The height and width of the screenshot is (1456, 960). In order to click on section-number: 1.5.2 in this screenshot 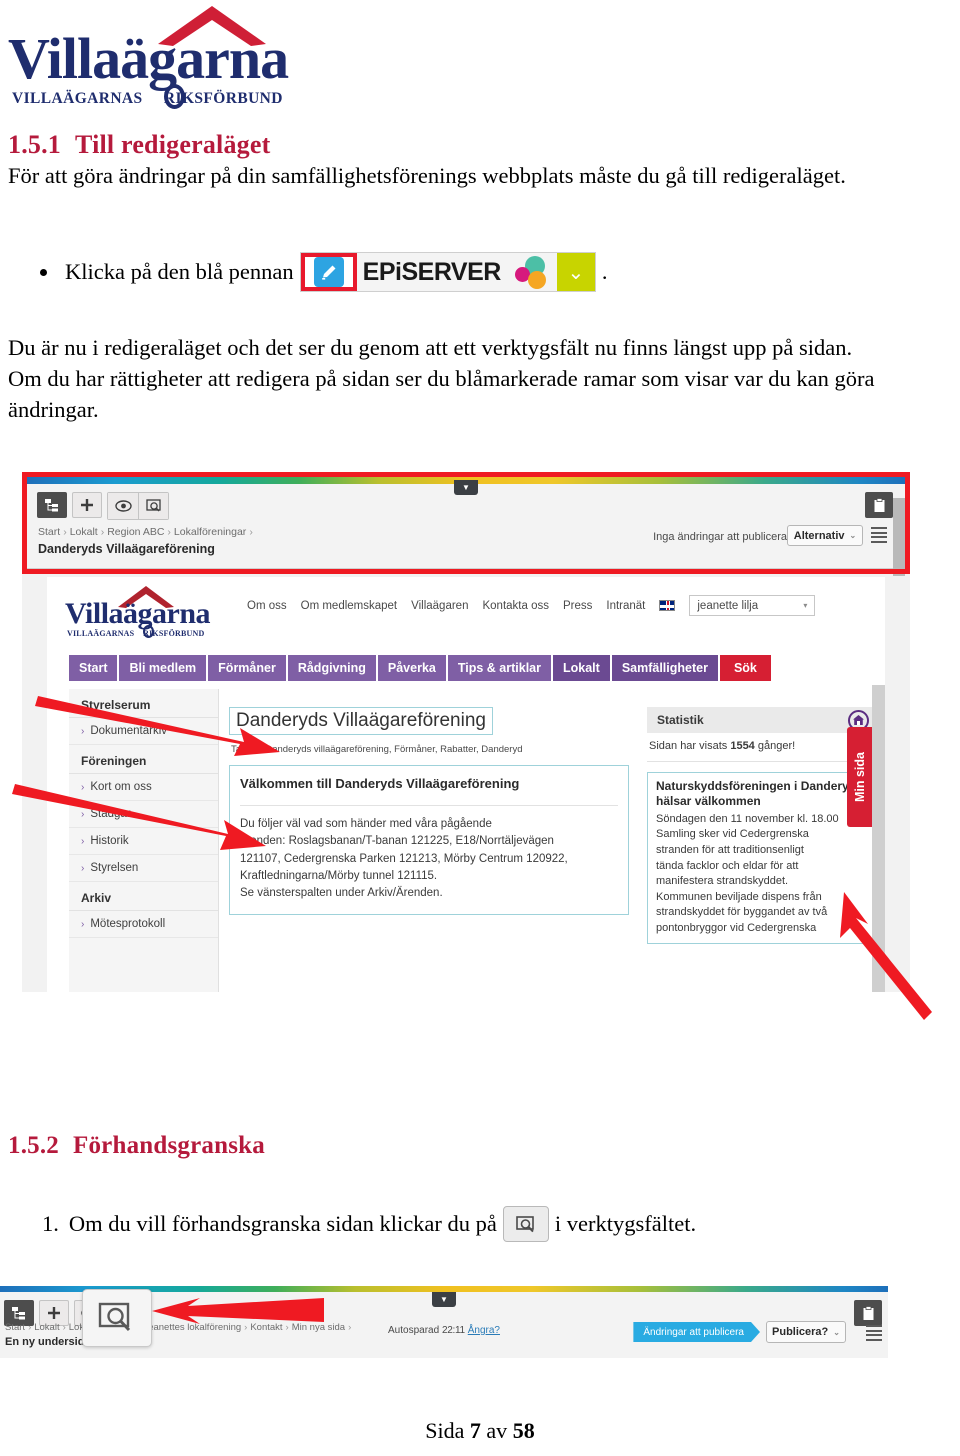, I will do `click(33, 1145)`.